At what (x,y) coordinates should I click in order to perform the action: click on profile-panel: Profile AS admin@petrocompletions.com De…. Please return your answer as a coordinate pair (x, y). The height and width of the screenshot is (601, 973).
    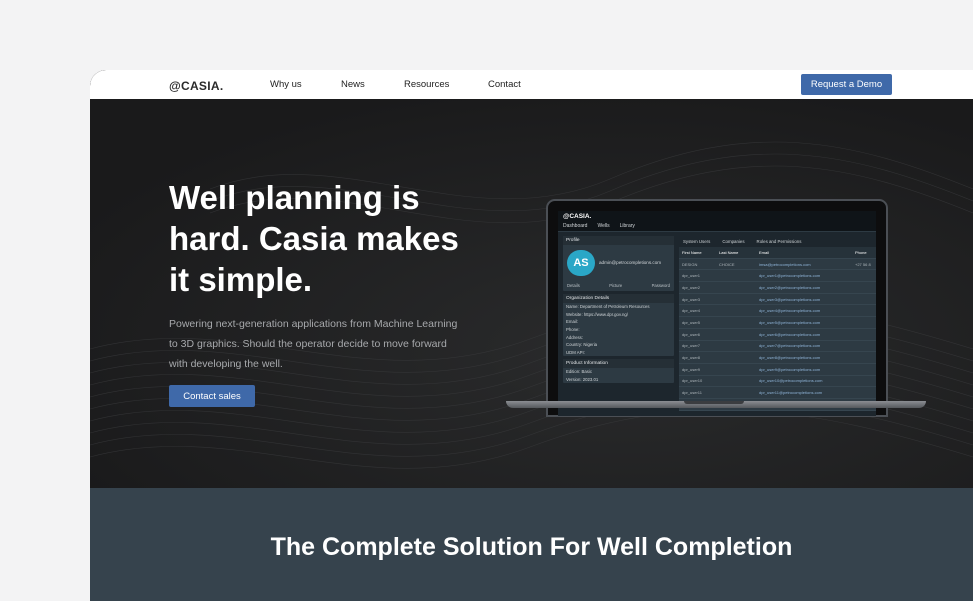
    Looking at the image, I should click on (618, 263).